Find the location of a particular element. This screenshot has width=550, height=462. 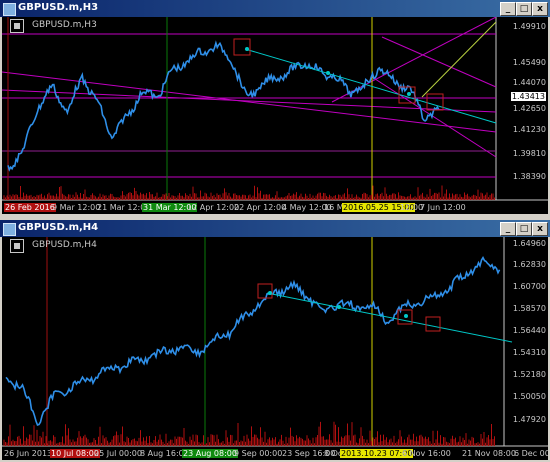

time-axis-label: 25 Jul 00:00 is located at coordinates (118, 453).